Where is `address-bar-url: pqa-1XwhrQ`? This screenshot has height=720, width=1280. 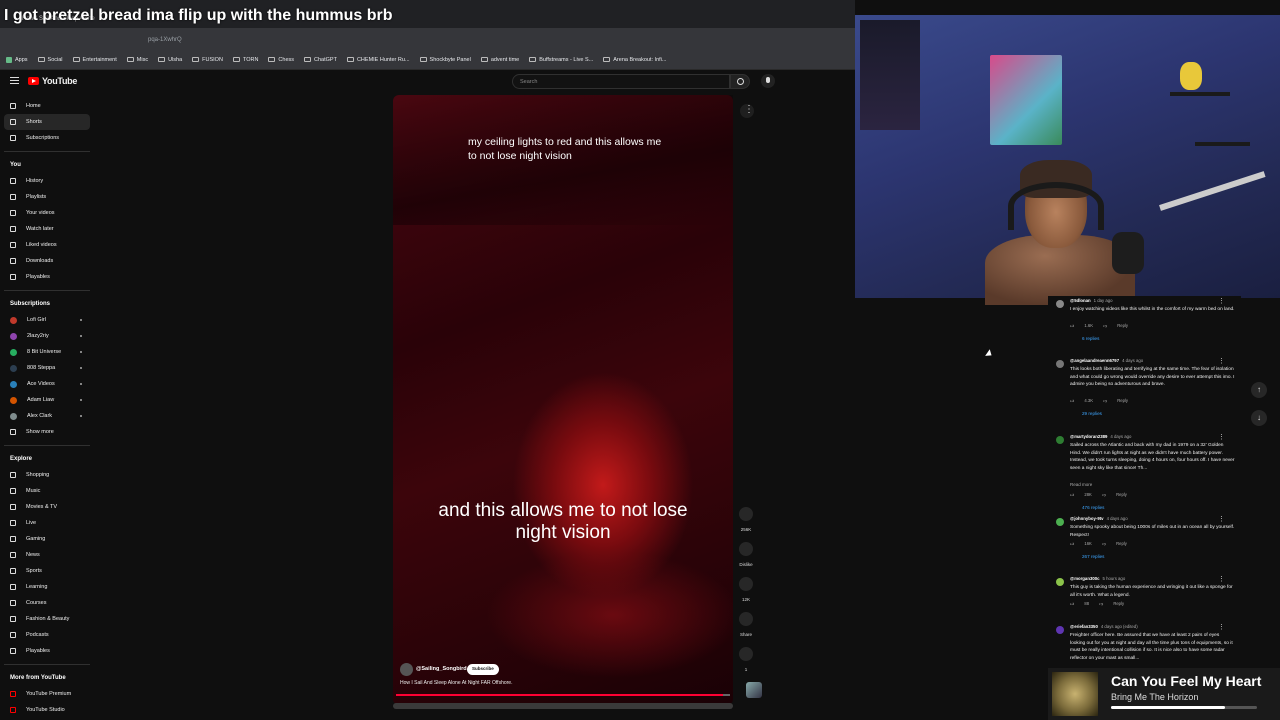
address-bar-url: pqa-1XwhrQ is located at coordinates (165, 40).